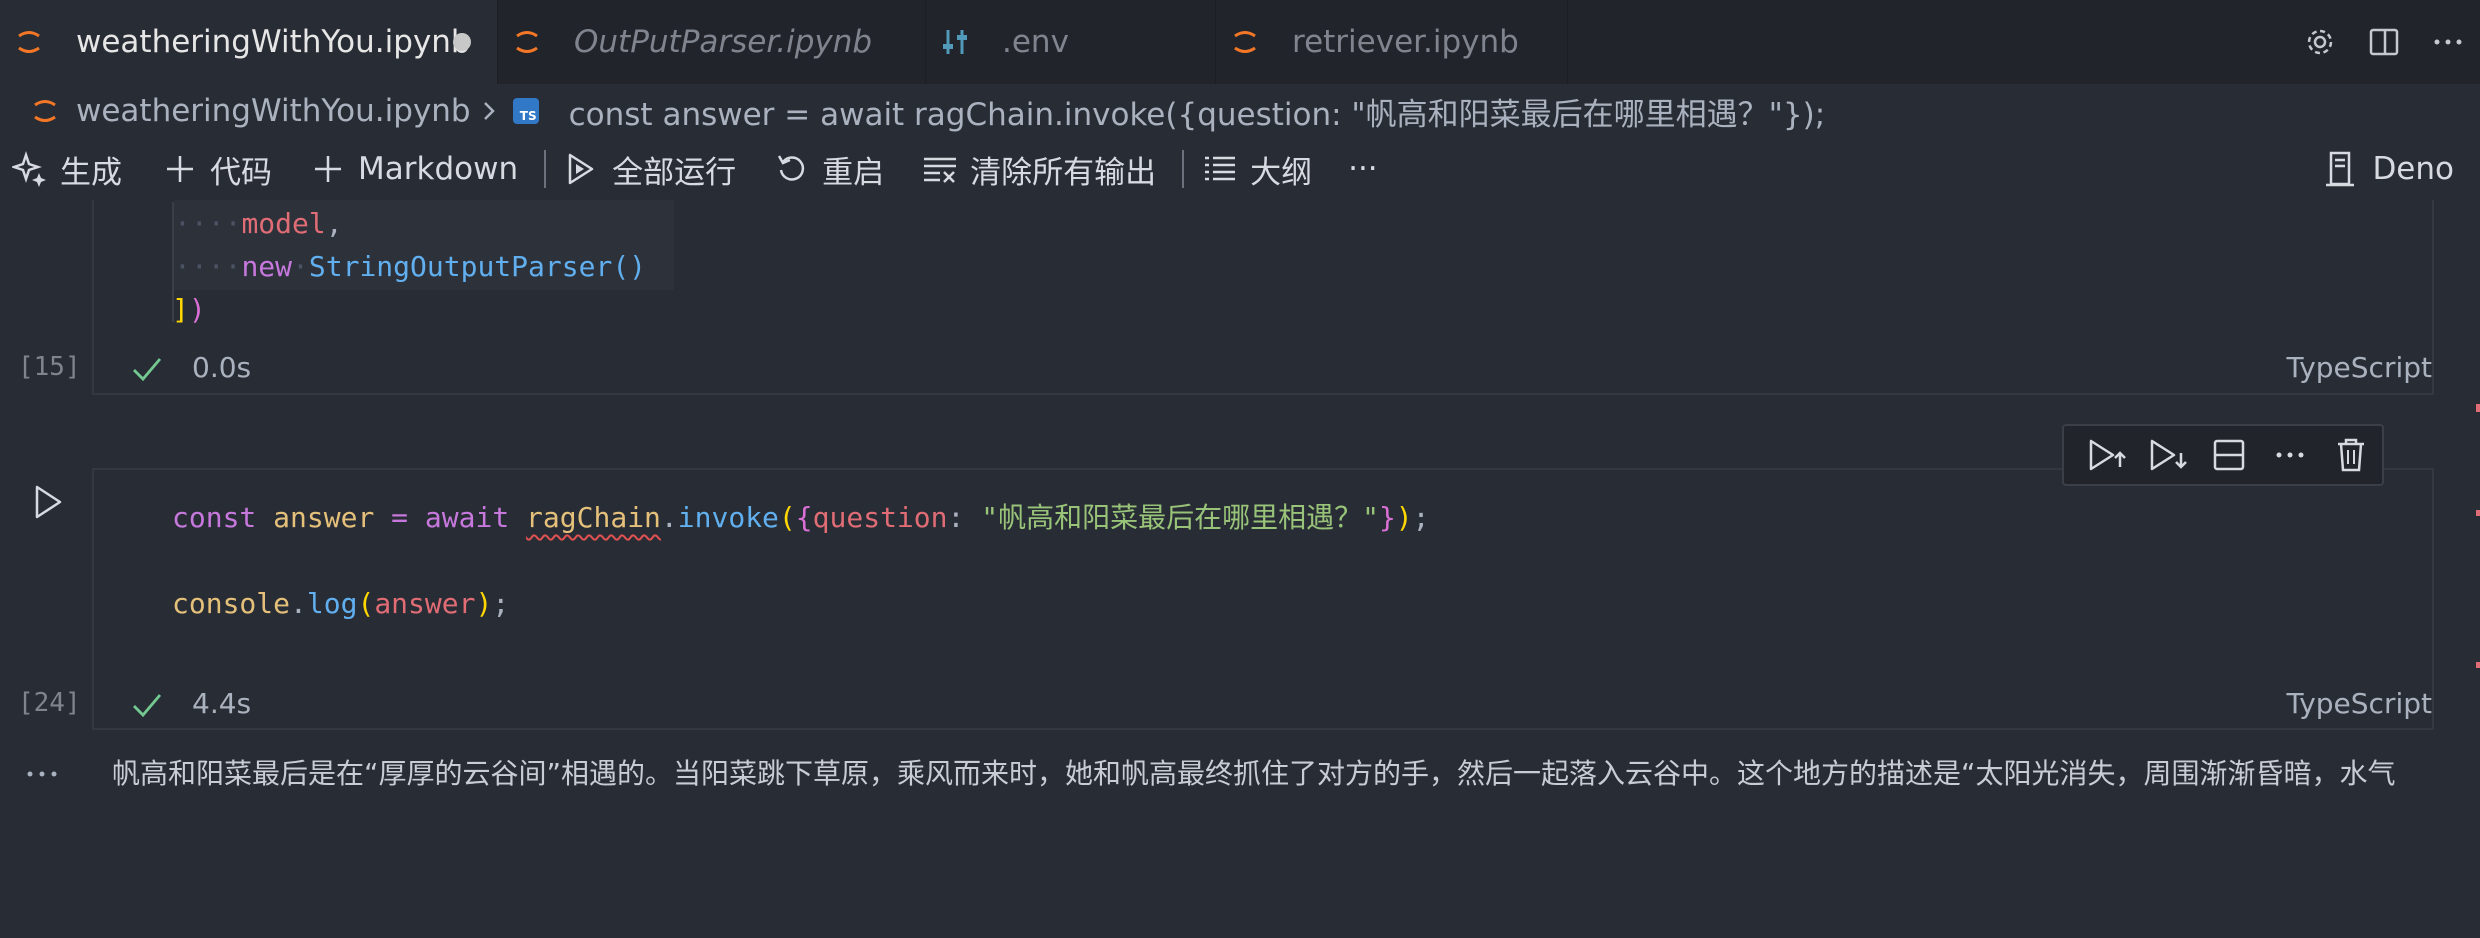 The height and width of the screenshot is (938, 2480). I want to click on kernel-label: Deno, so click(2413, 169).